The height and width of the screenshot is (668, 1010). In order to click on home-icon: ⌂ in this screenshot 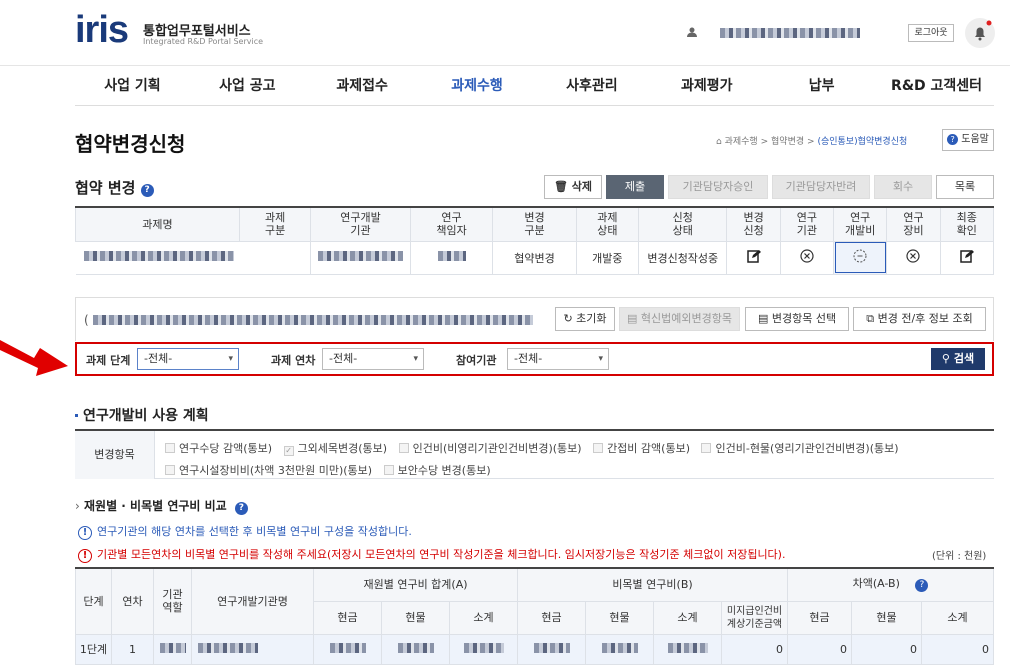, I will do `click(719, 142)`.